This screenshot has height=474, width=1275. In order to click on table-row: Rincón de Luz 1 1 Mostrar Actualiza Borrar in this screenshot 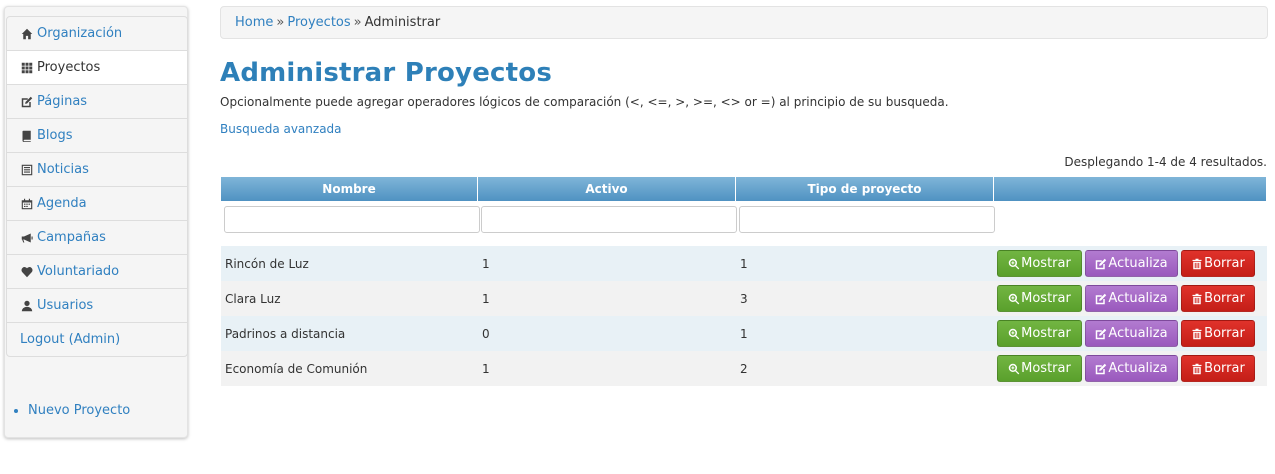, I will do `click(744, 263)`.